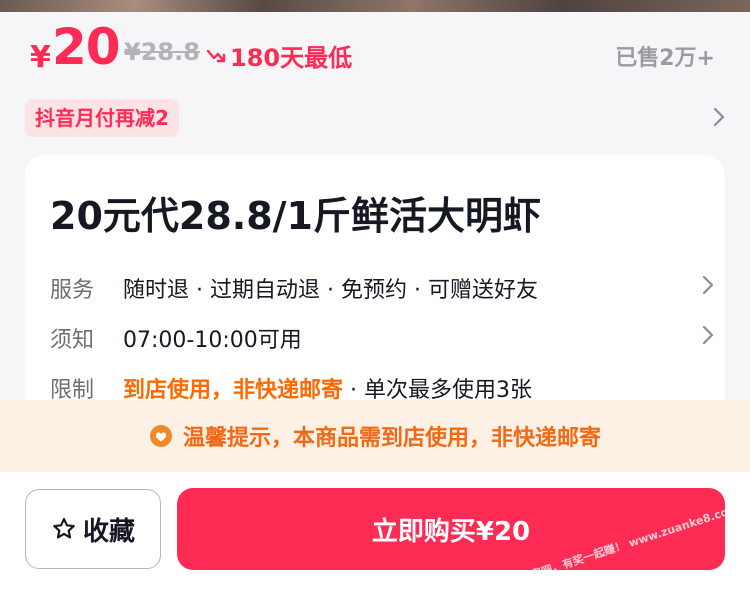 Image resolution: width=750 pixels, height=589 pixels. Describe the element at coordinates (291, 58) in the screenshot. I see `lowest-price-label: 180天最低` at that location.